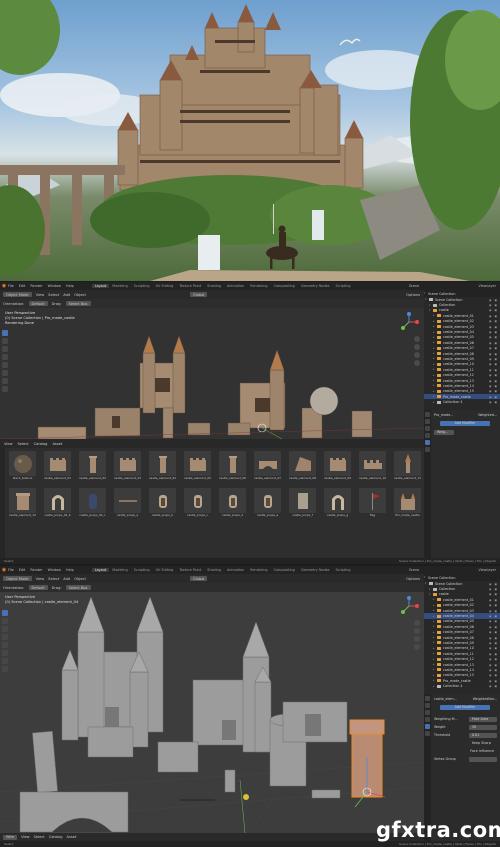  Describe the element at coordinates (483, 727) in the screenshot. I see `weight-field: 50` at that location.